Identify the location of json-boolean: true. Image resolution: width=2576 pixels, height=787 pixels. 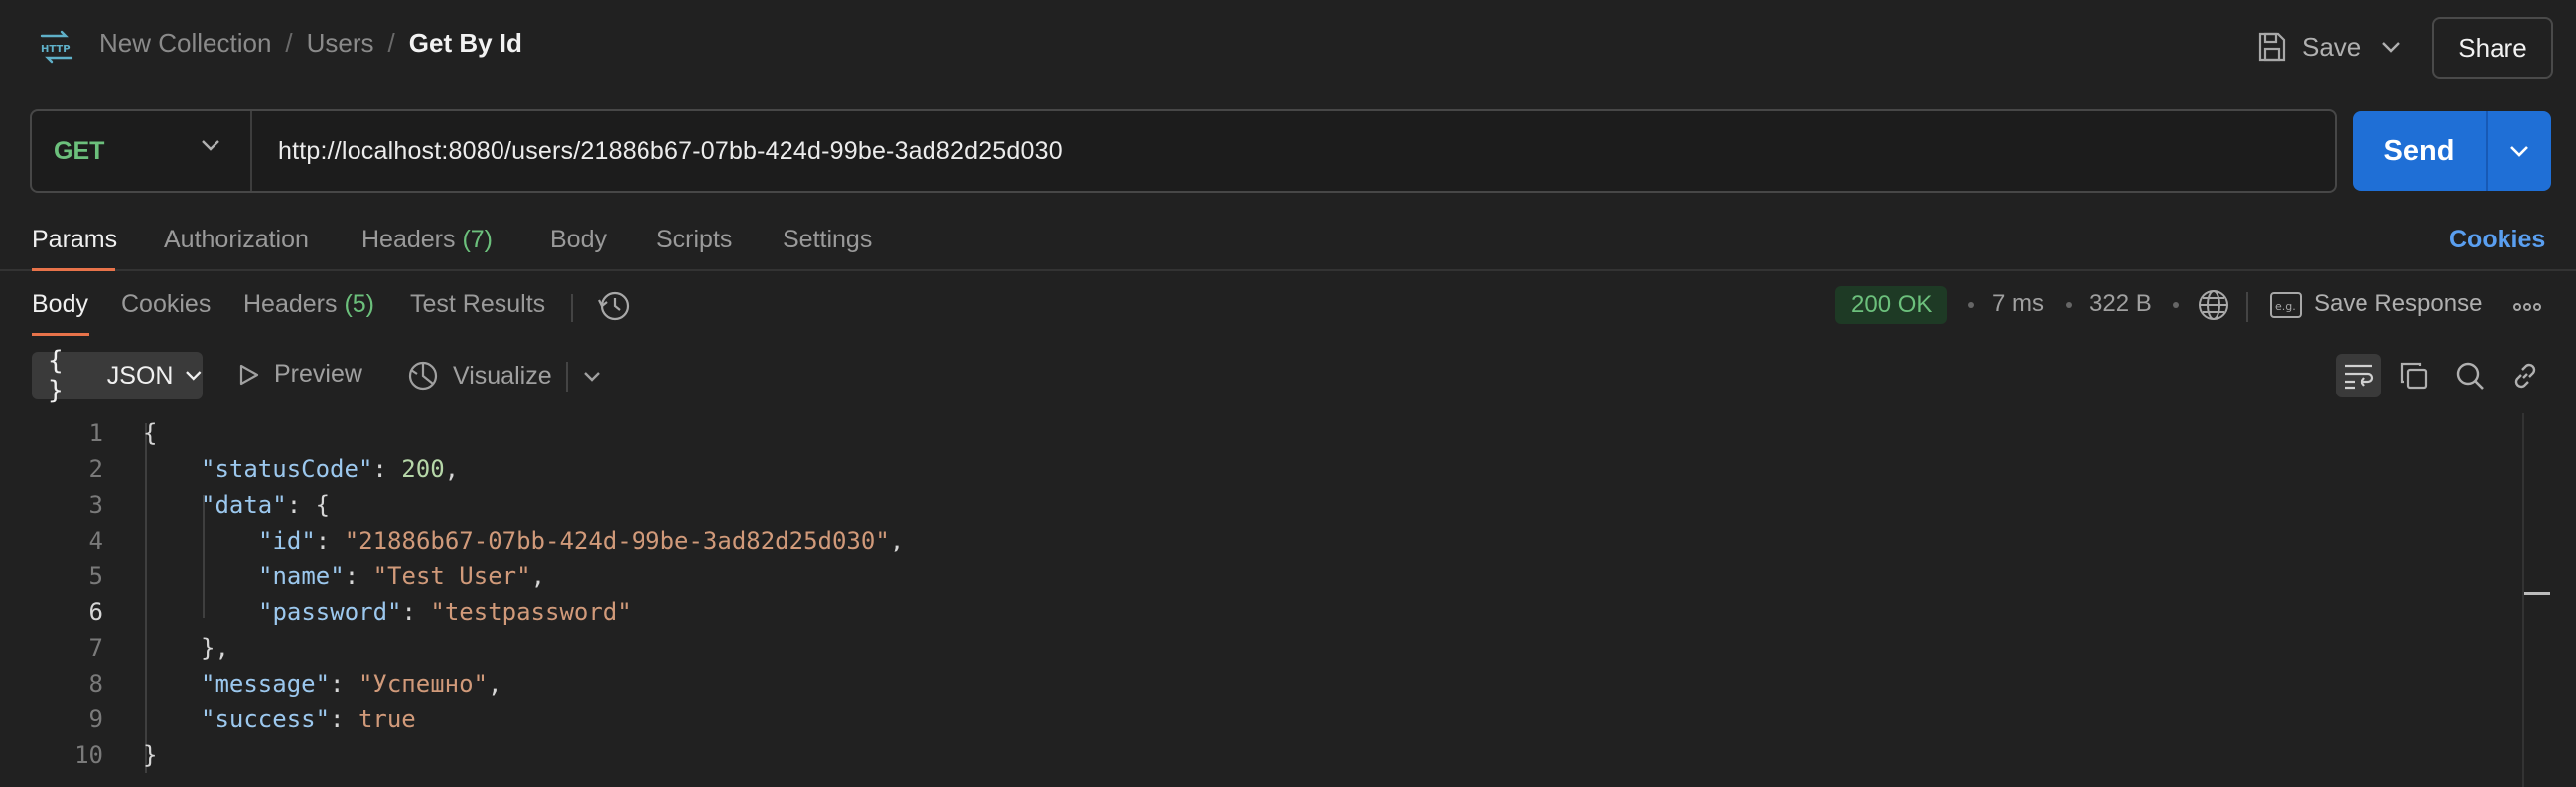
(387, 719).